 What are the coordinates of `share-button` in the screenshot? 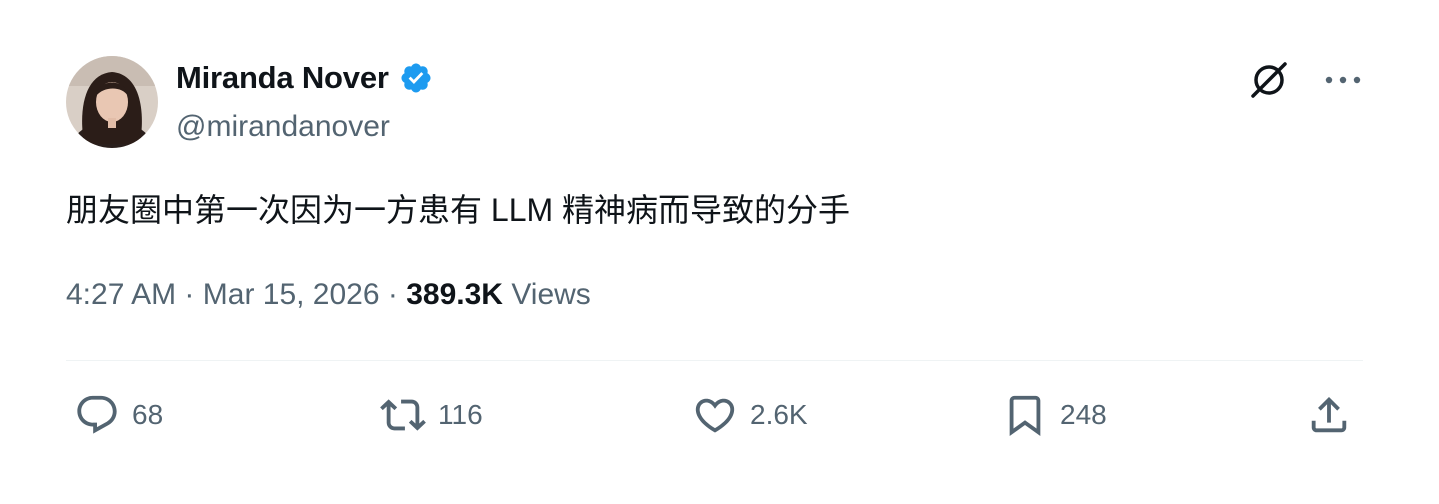 It's located at (1329, 415).